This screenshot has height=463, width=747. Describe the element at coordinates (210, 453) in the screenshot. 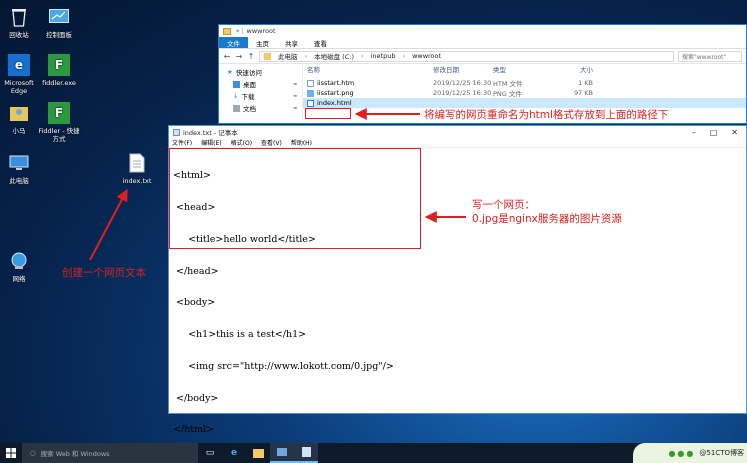

I see `task-view-icon: ▭` at that location.